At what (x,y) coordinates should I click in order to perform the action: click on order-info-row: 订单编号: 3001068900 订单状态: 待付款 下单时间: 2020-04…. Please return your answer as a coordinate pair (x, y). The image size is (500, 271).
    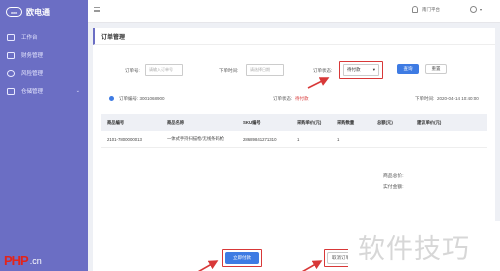
    Looking at the image, I should click on (294, 99).